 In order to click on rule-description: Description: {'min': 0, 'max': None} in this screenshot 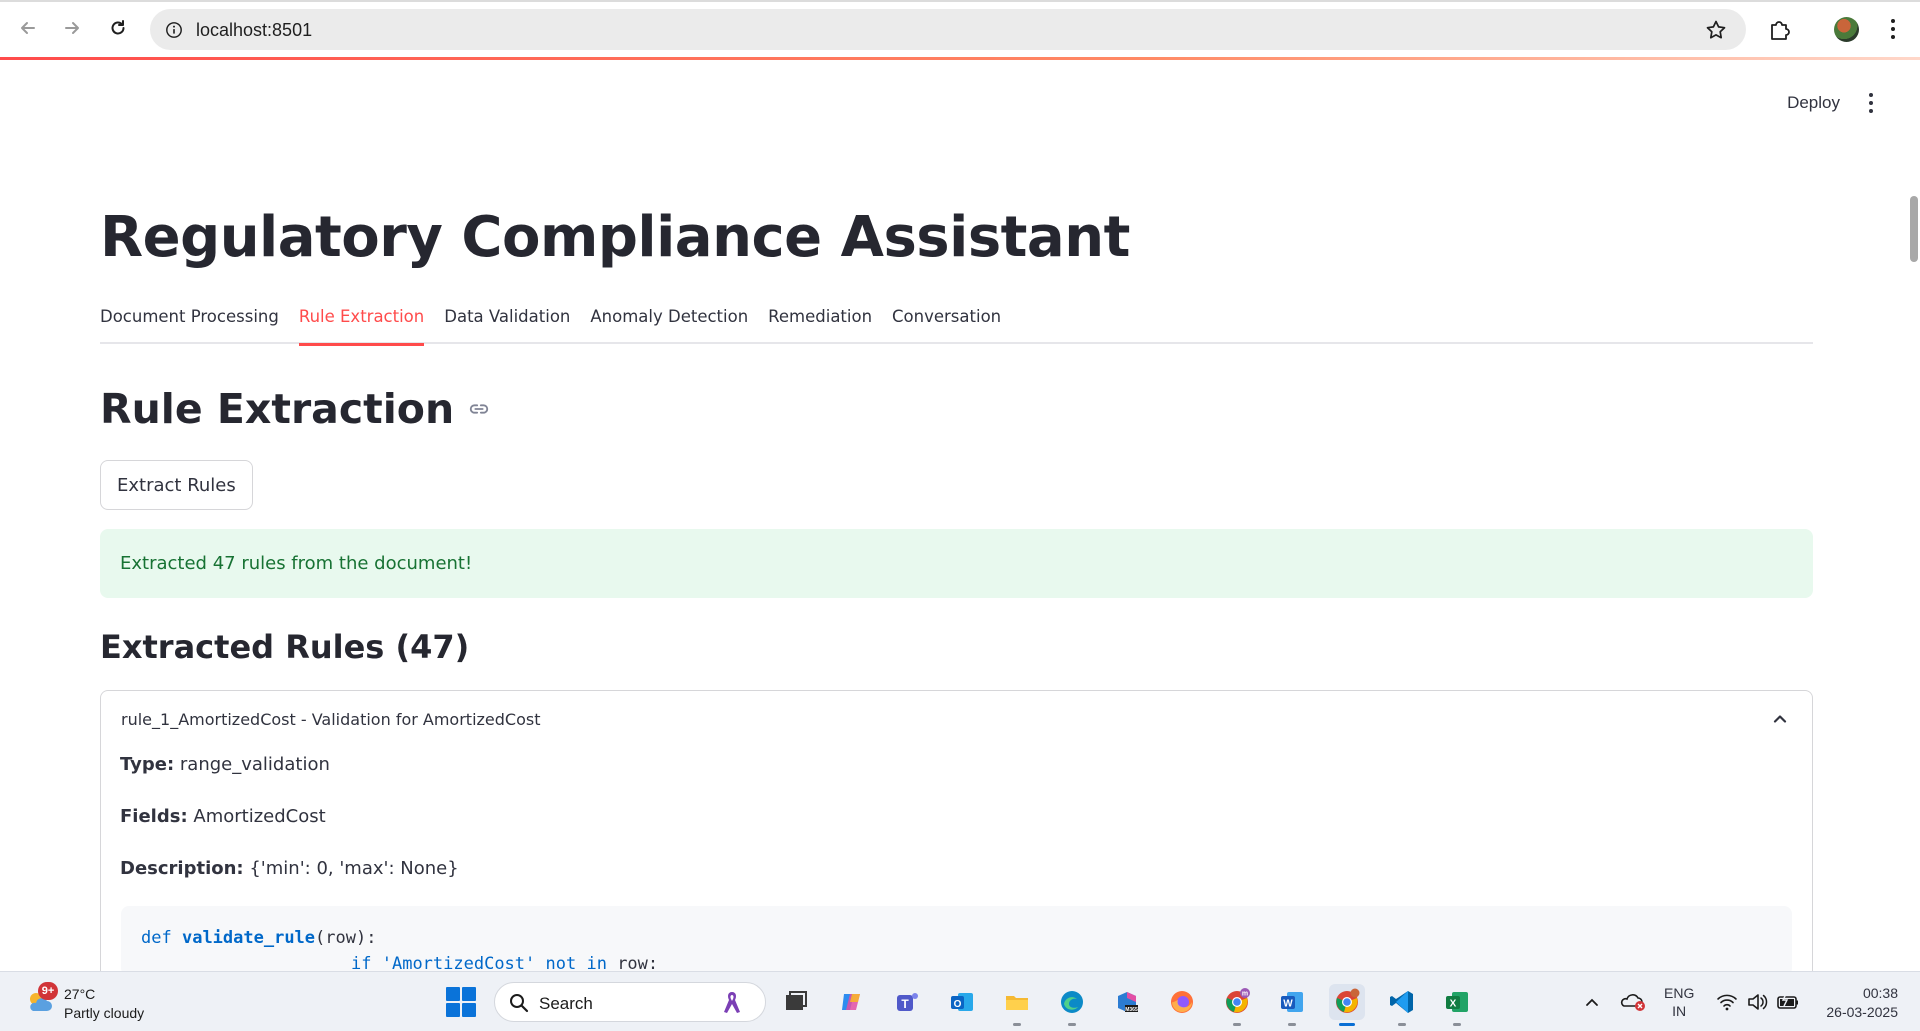, I will do `click(289, 868)`.